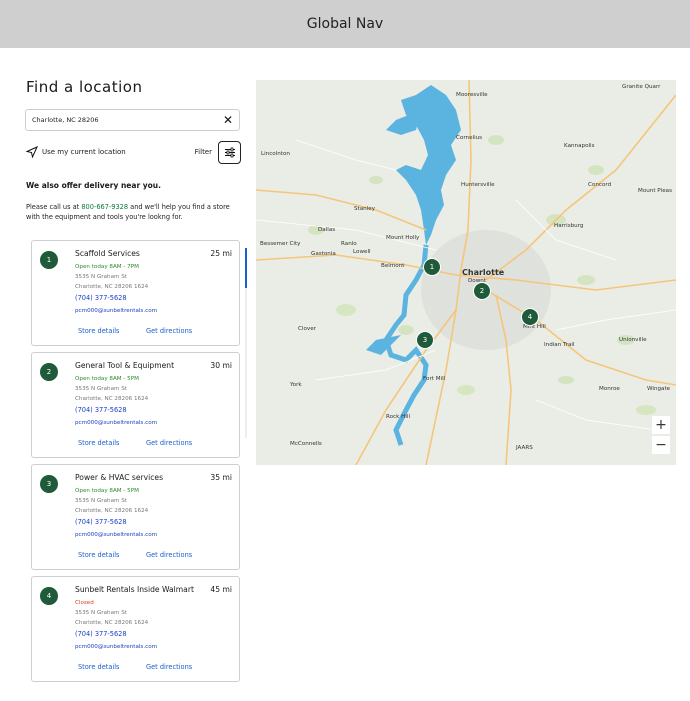 The width and height of the screenshot is (690, 701). I want to click on map-label-kannapolis: Kannapolis, so click(579, 146).